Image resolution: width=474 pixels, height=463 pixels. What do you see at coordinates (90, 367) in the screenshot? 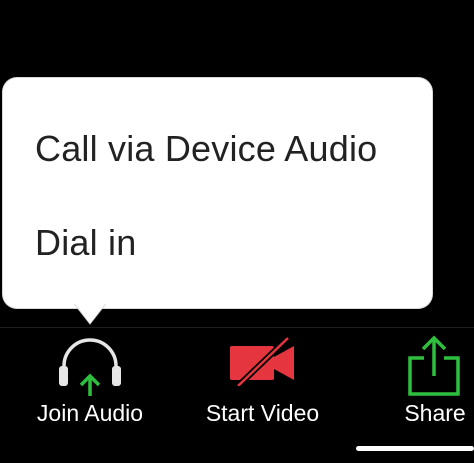
I see `headphones-icon` at bounding box center [90, 367].